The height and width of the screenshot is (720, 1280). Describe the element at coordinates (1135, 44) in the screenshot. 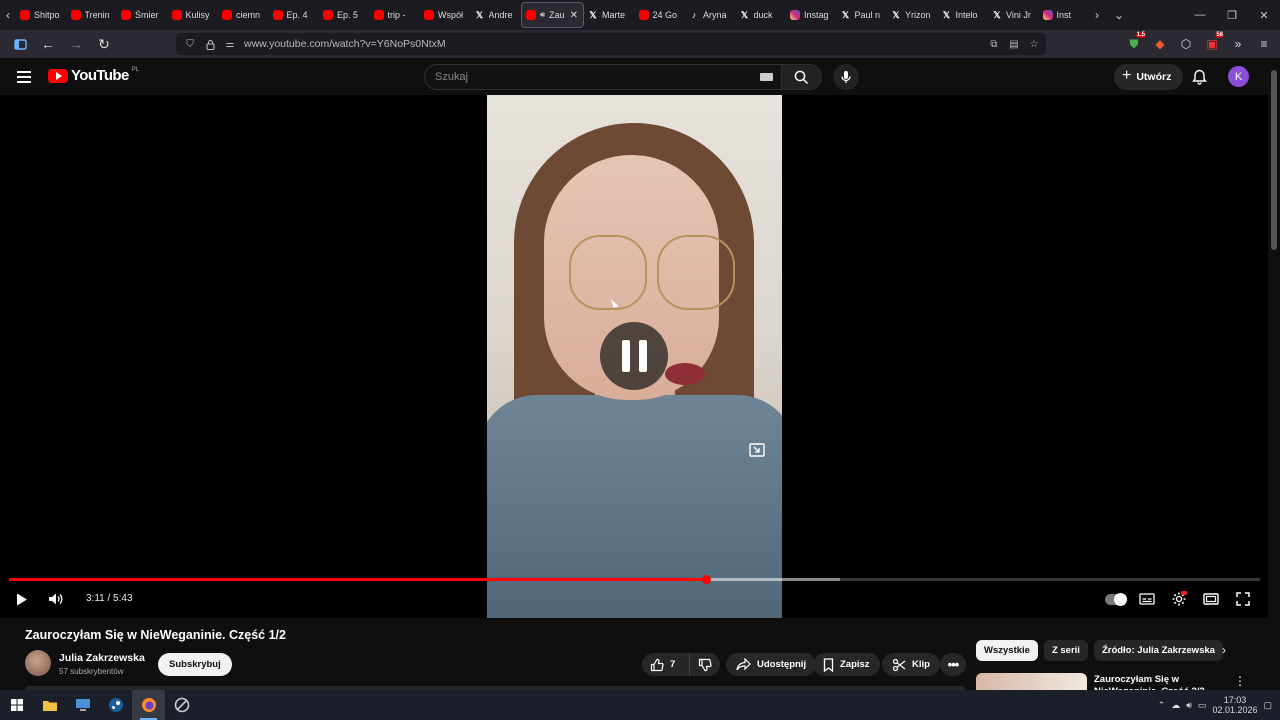

I see `shield-extension-icon: ⛊ 1.5` at that location.